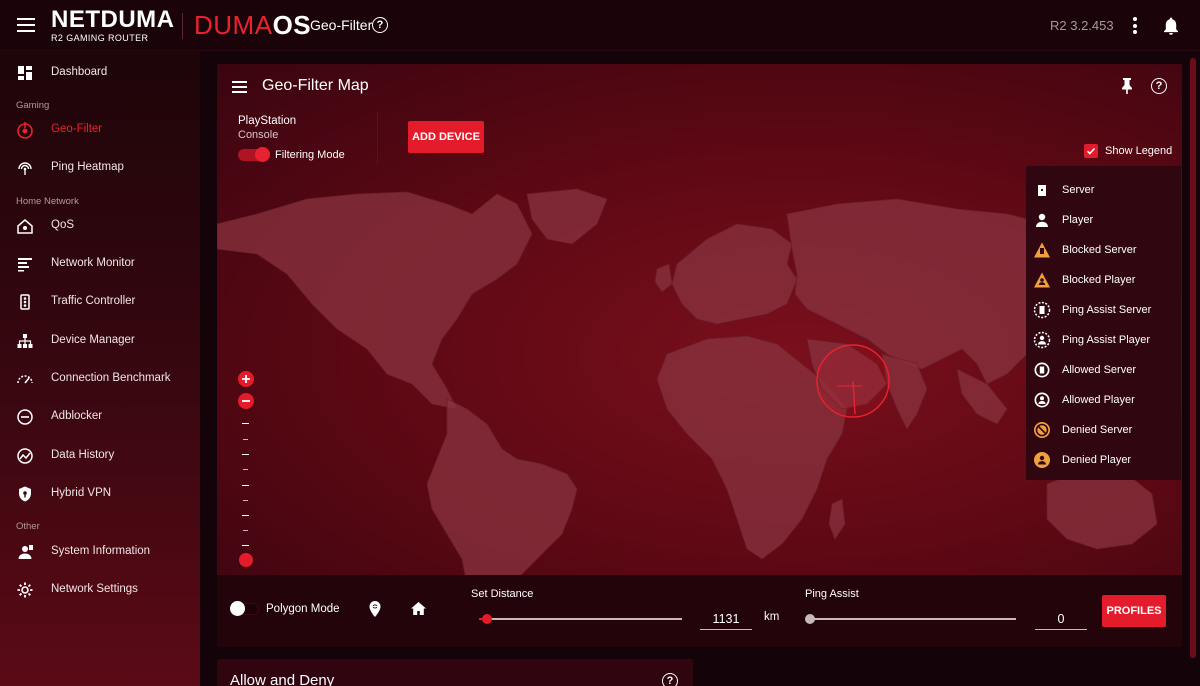 This screenshot has height=686, width=1200. What do you see at coordinates (502, 594) in the screenshot?
I see `set-distance-label: Set Distance` at bounding box center [502, 594].